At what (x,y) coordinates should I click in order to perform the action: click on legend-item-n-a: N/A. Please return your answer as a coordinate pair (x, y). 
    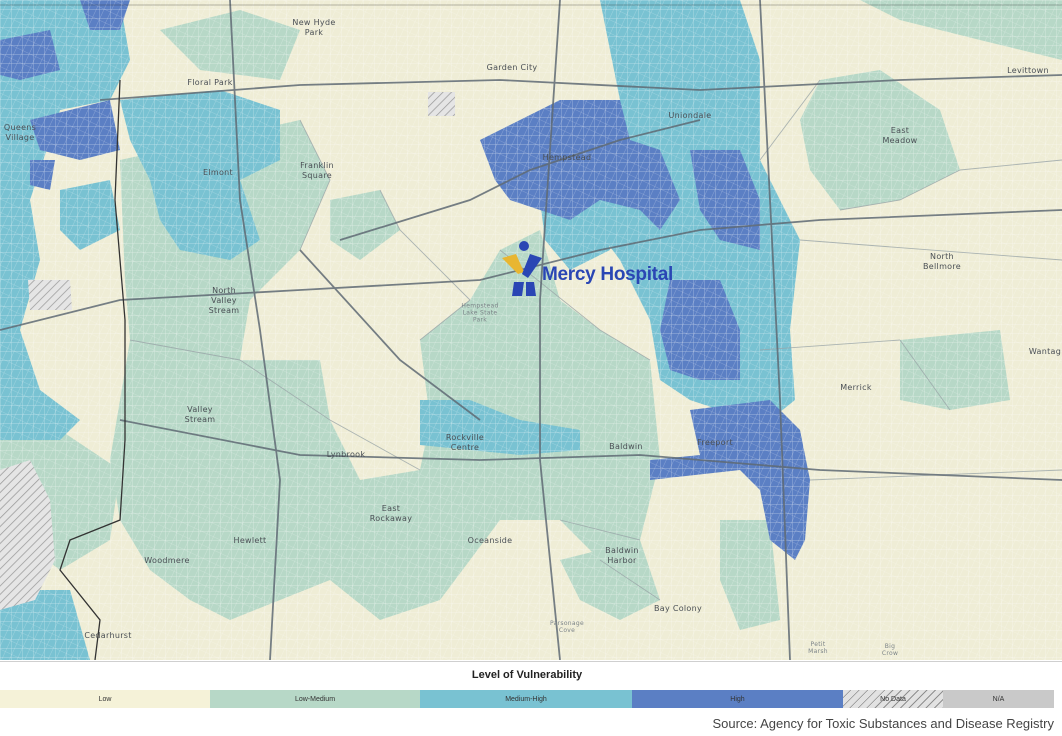
    Looking at the image, I should click on (998, 699).